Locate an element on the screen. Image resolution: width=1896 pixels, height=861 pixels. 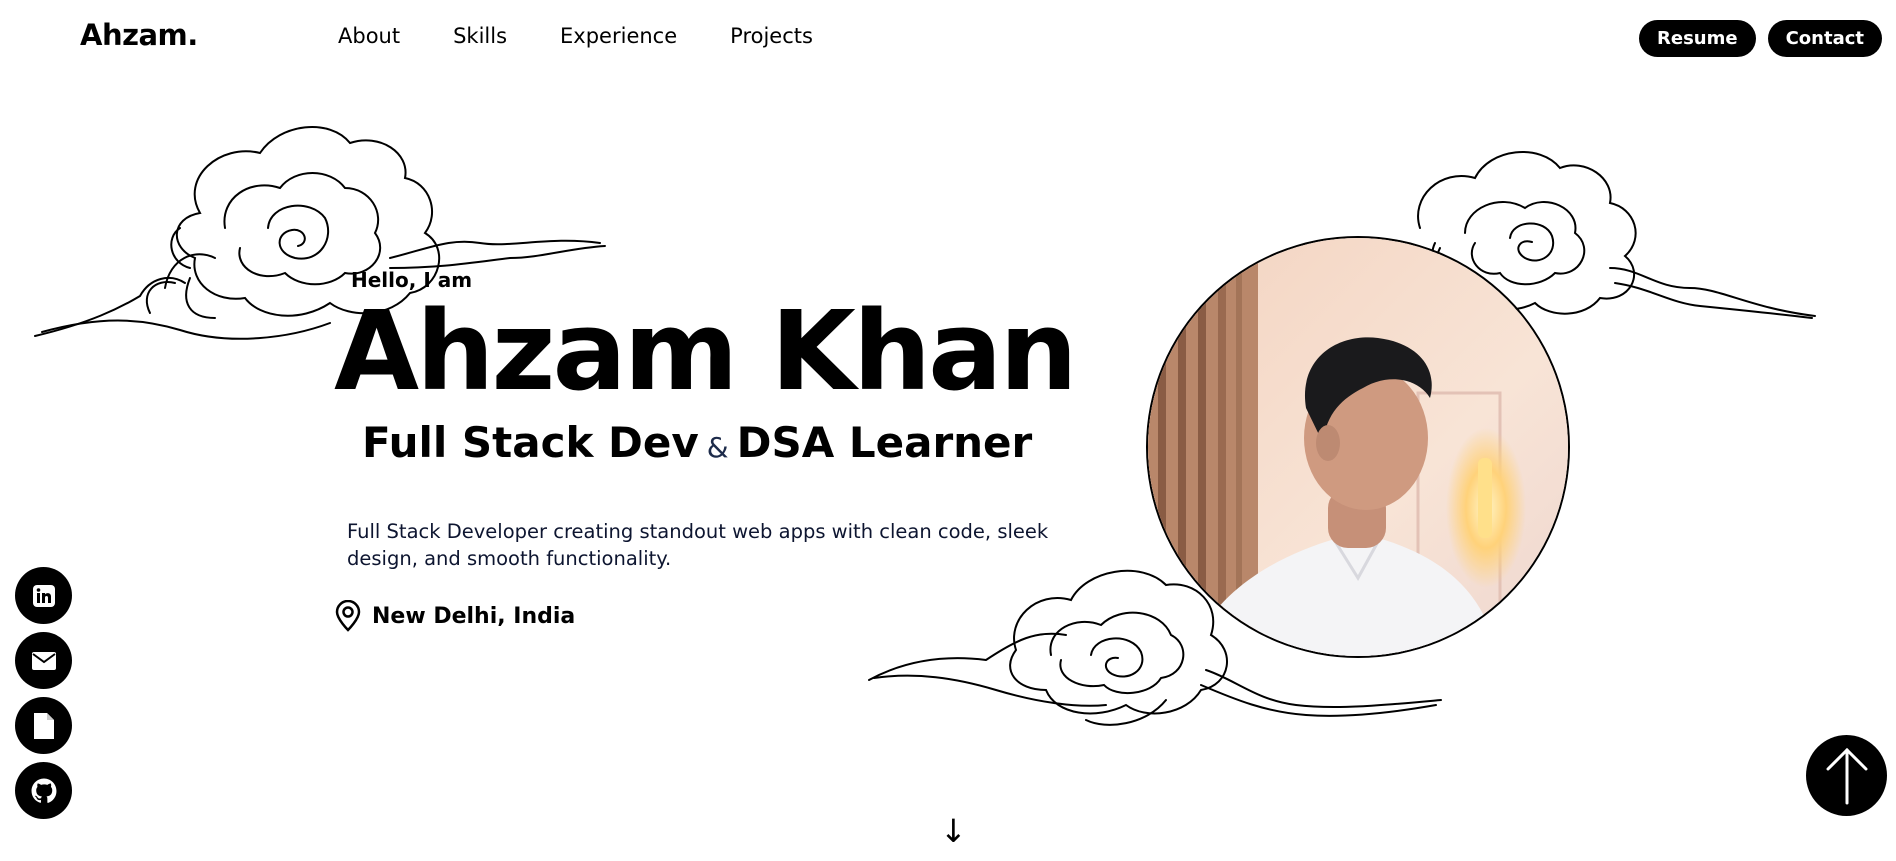
back-to-top-button is located at coordinates (1846, 775).